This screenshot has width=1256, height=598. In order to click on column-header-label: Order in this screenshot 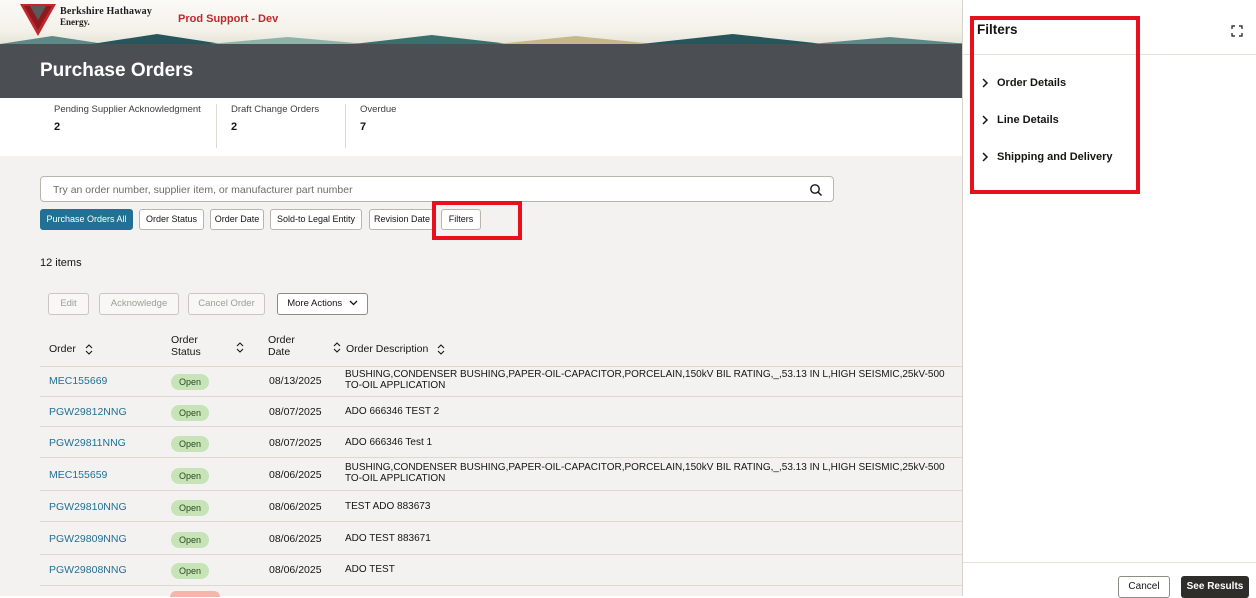, I will do `click(62, 349)`.